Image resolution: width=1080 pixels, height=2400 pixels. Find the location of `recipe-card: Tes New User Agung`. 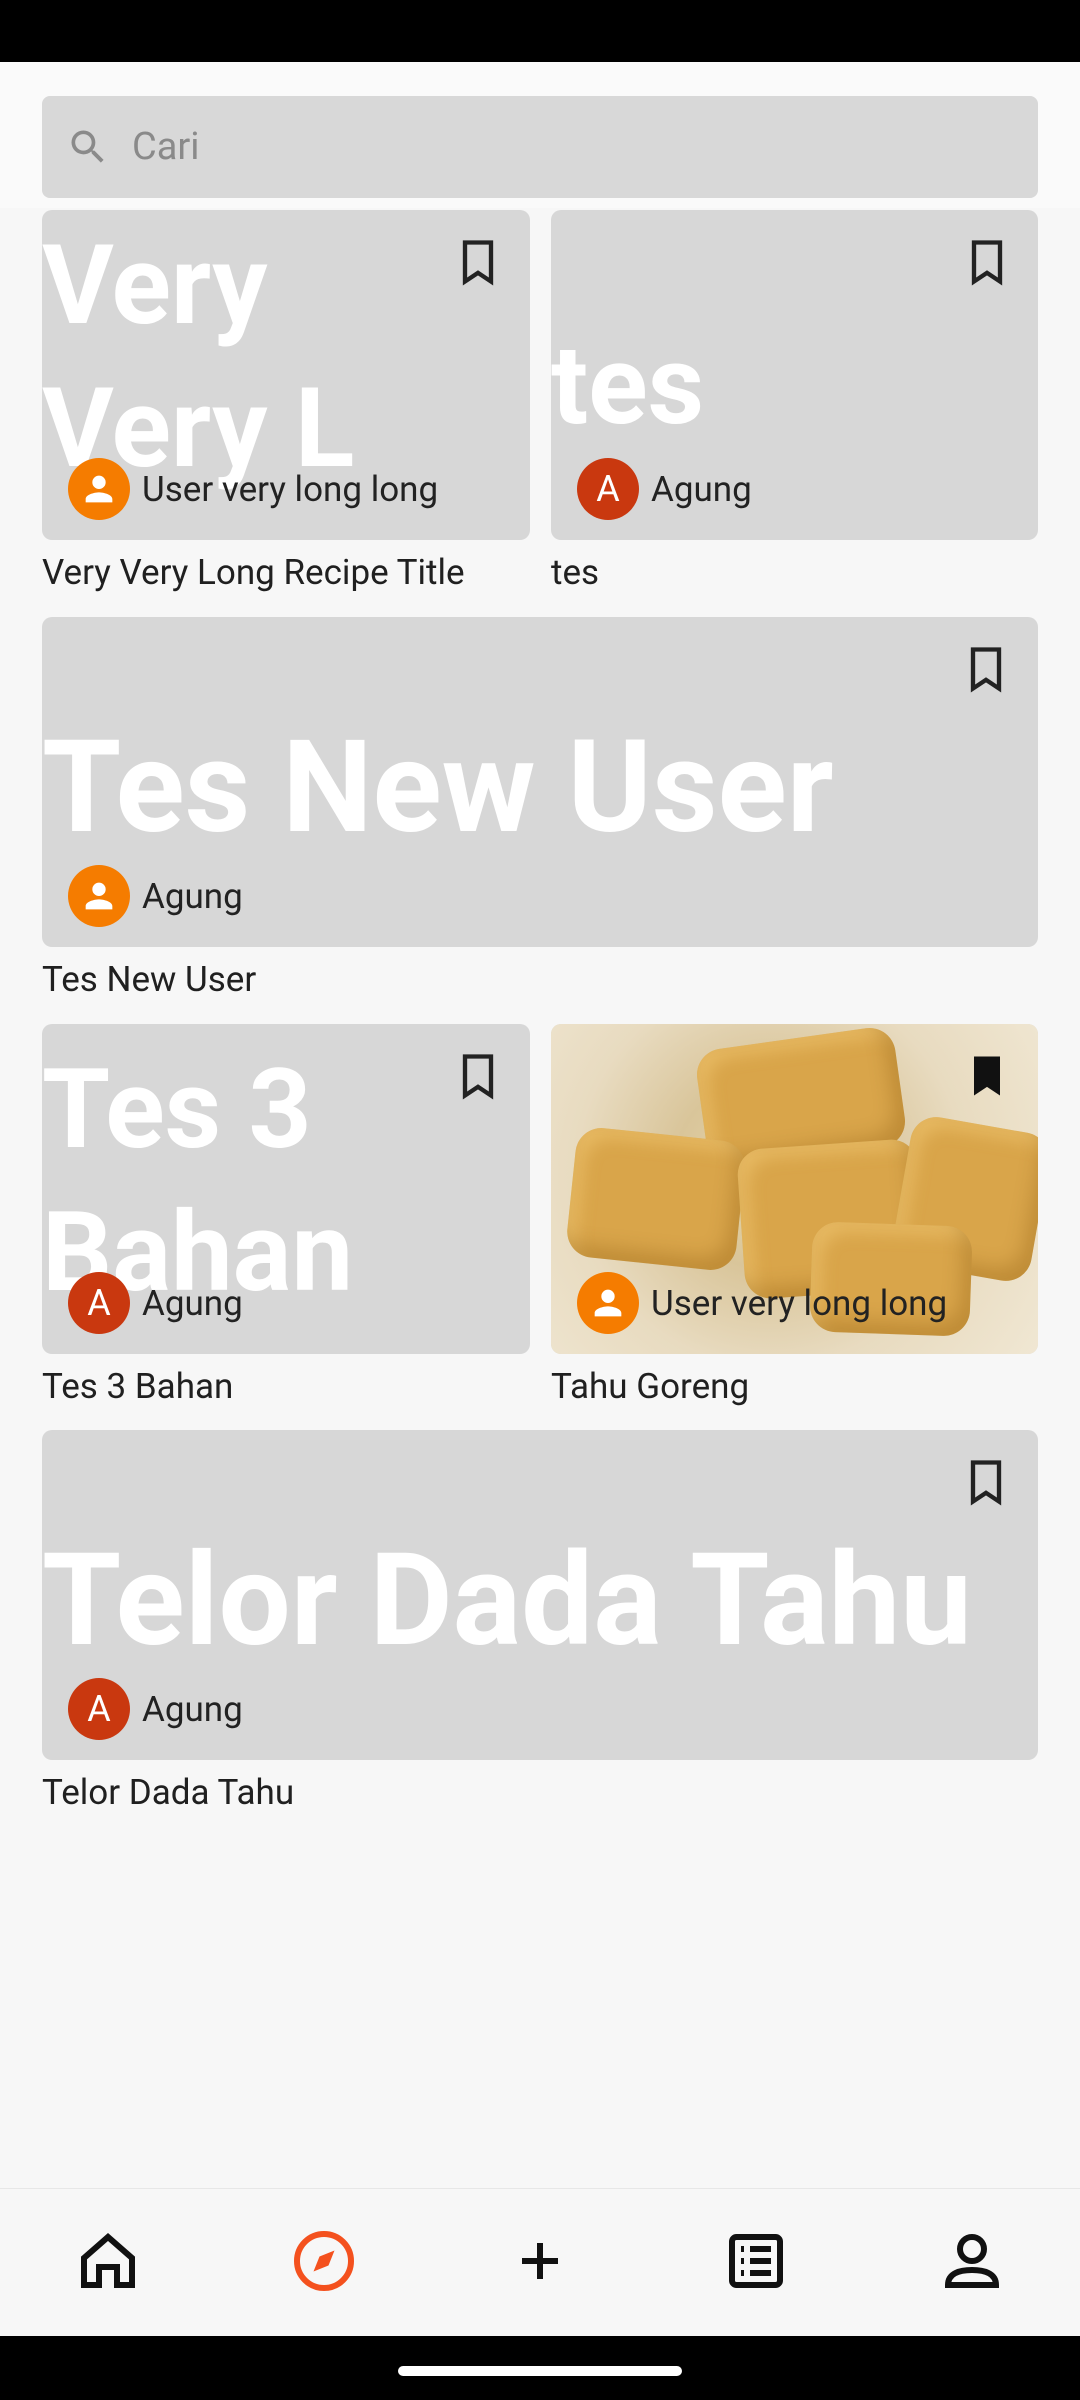

recipe-card: Tes New User Agung is located at coordinates (540, 782).